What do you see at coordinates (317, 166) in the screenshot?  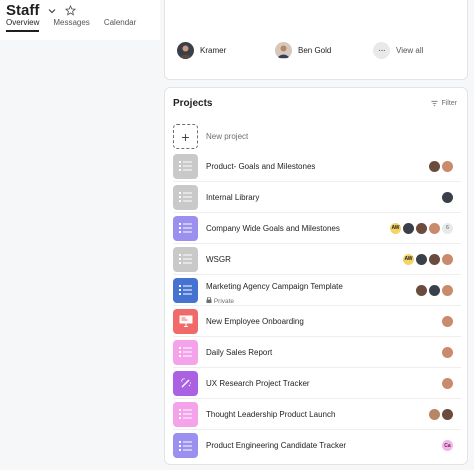 I see `project-row: Product- Goals and Milestones` at bounding box center [317, 166].